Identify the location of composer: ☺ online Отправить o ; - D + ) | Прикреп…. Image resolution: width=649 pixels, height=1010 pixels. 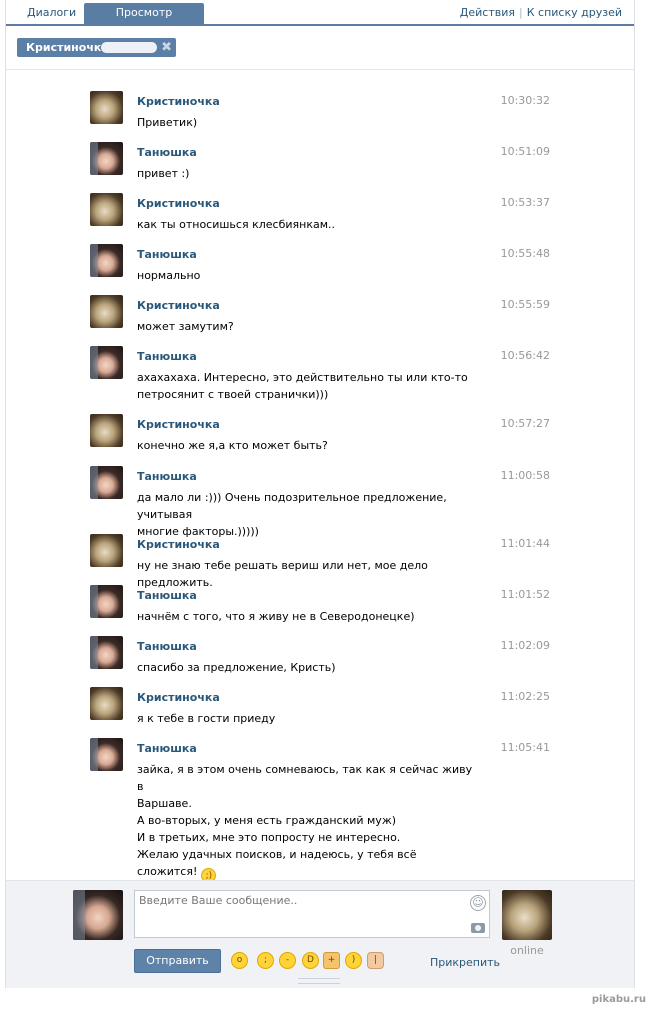
(320, 934).